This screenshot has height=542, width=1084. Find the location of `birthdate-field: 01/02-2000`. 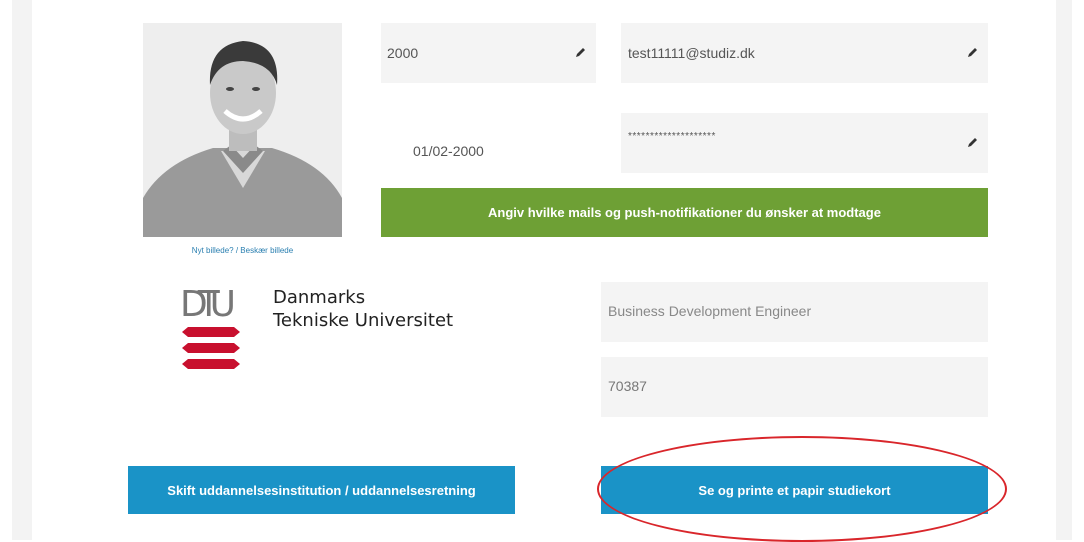

birthdate-field: 01/02-2000 is located at coordinates (488, 143).